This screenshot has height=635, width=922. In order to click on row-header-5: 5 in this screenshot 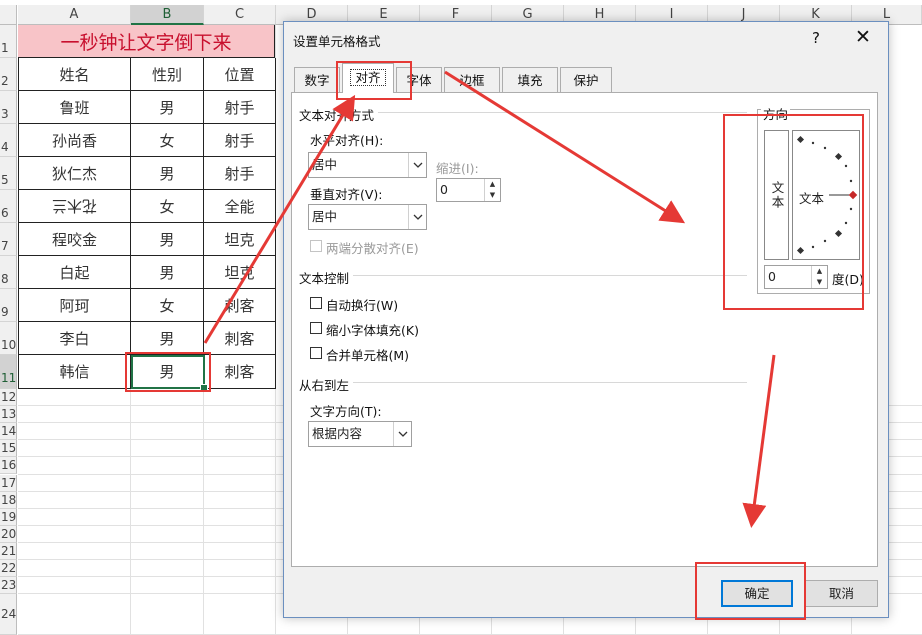, I will do `click(8, 173)`.